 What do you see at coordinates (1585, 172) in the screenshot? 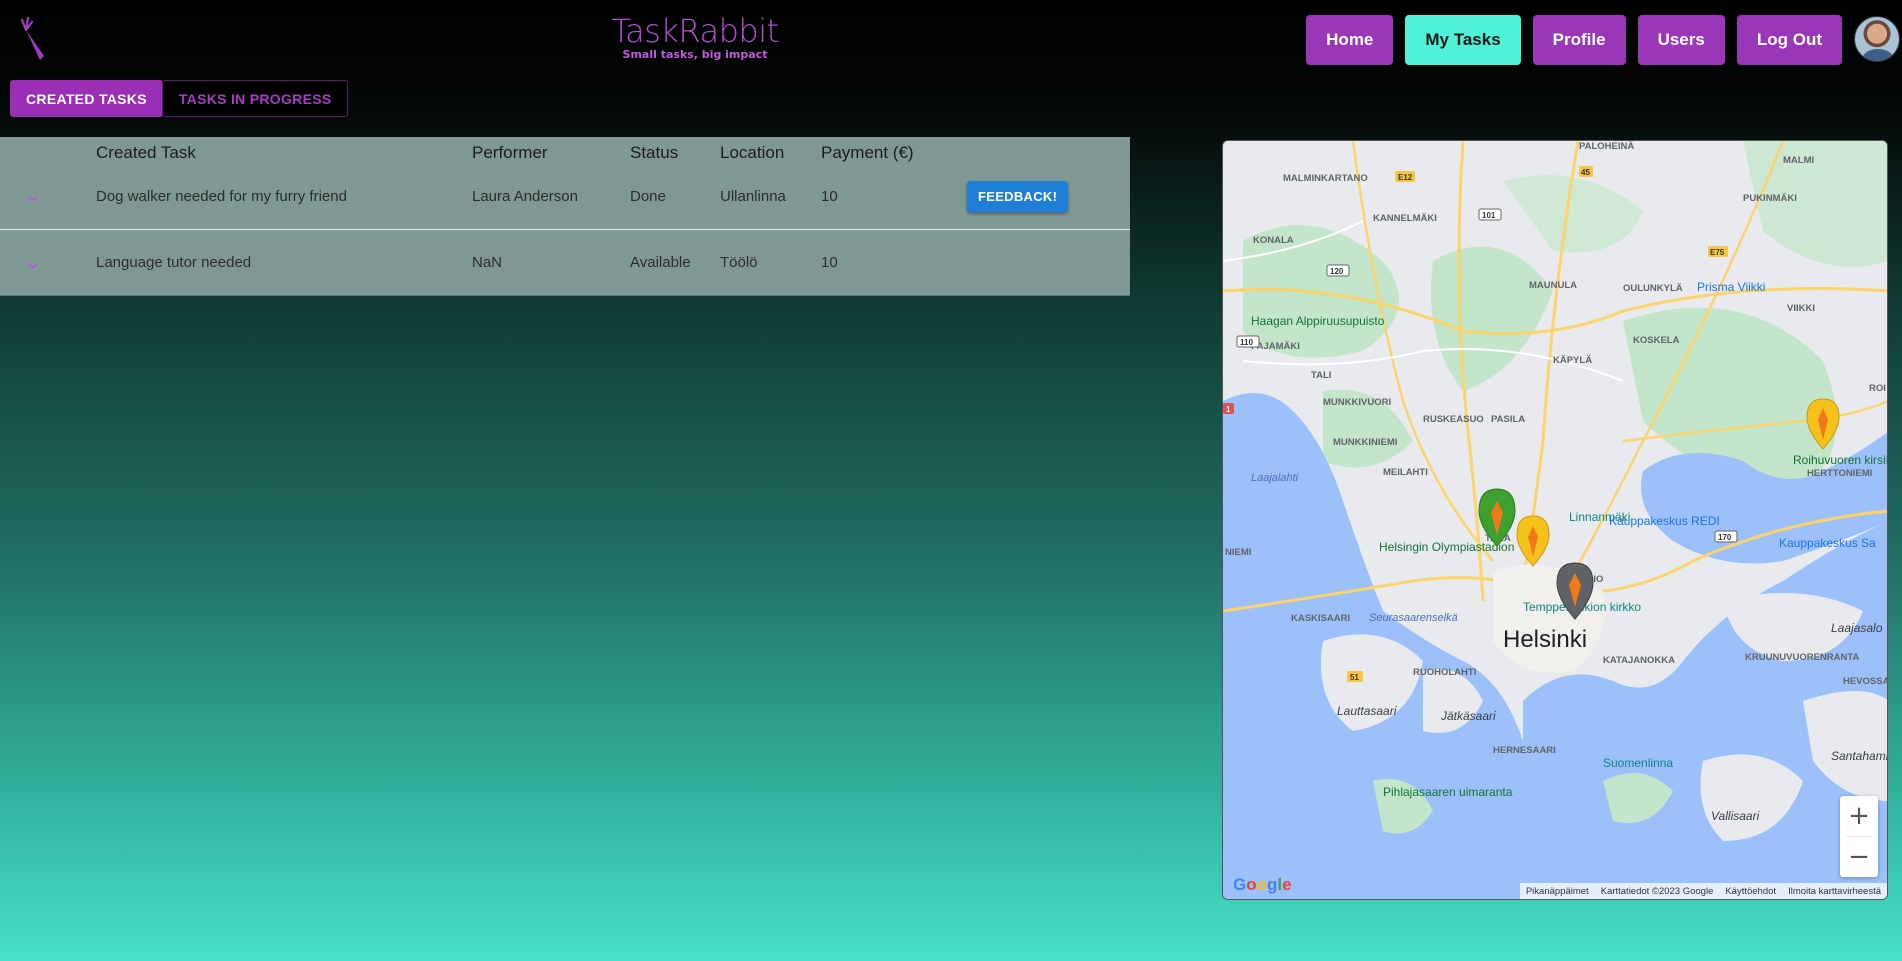
I see `road-shield: 45` at bounding box center [1585, 172].